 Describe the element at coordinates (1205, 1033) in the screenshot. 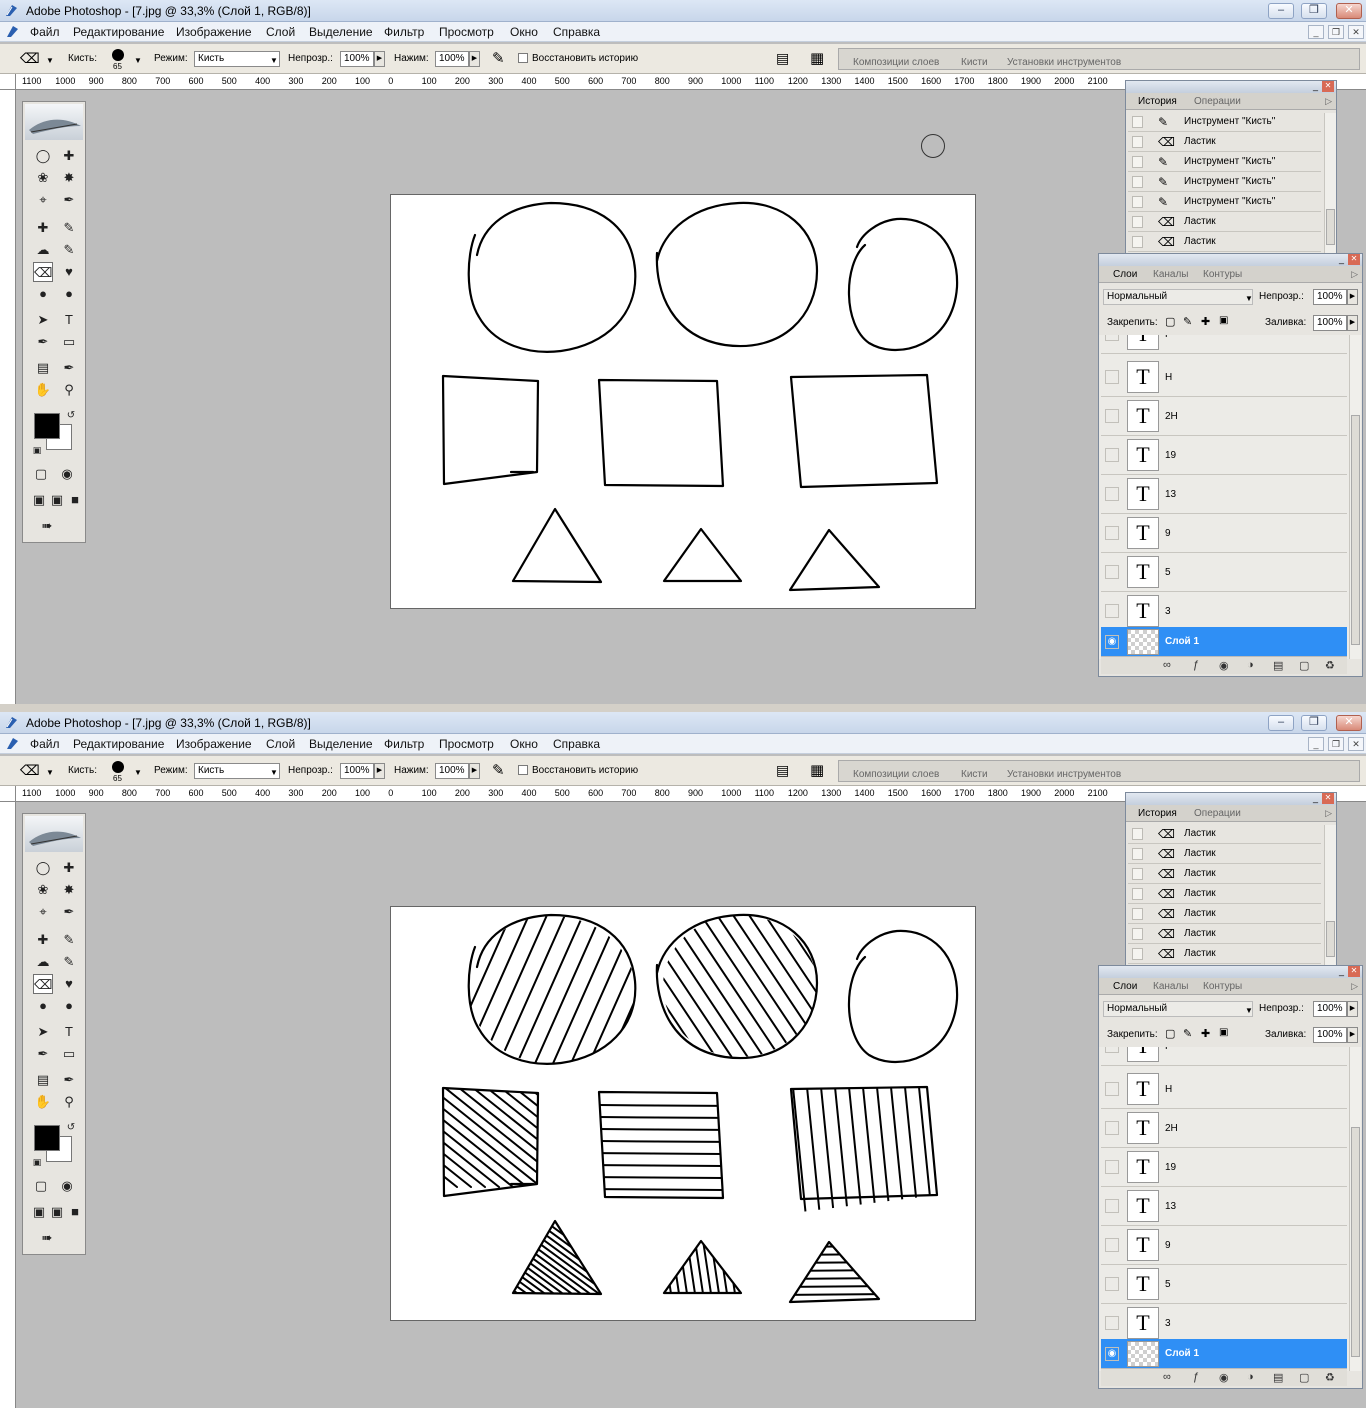

I see `lock-position-icon: ✚` at that location.